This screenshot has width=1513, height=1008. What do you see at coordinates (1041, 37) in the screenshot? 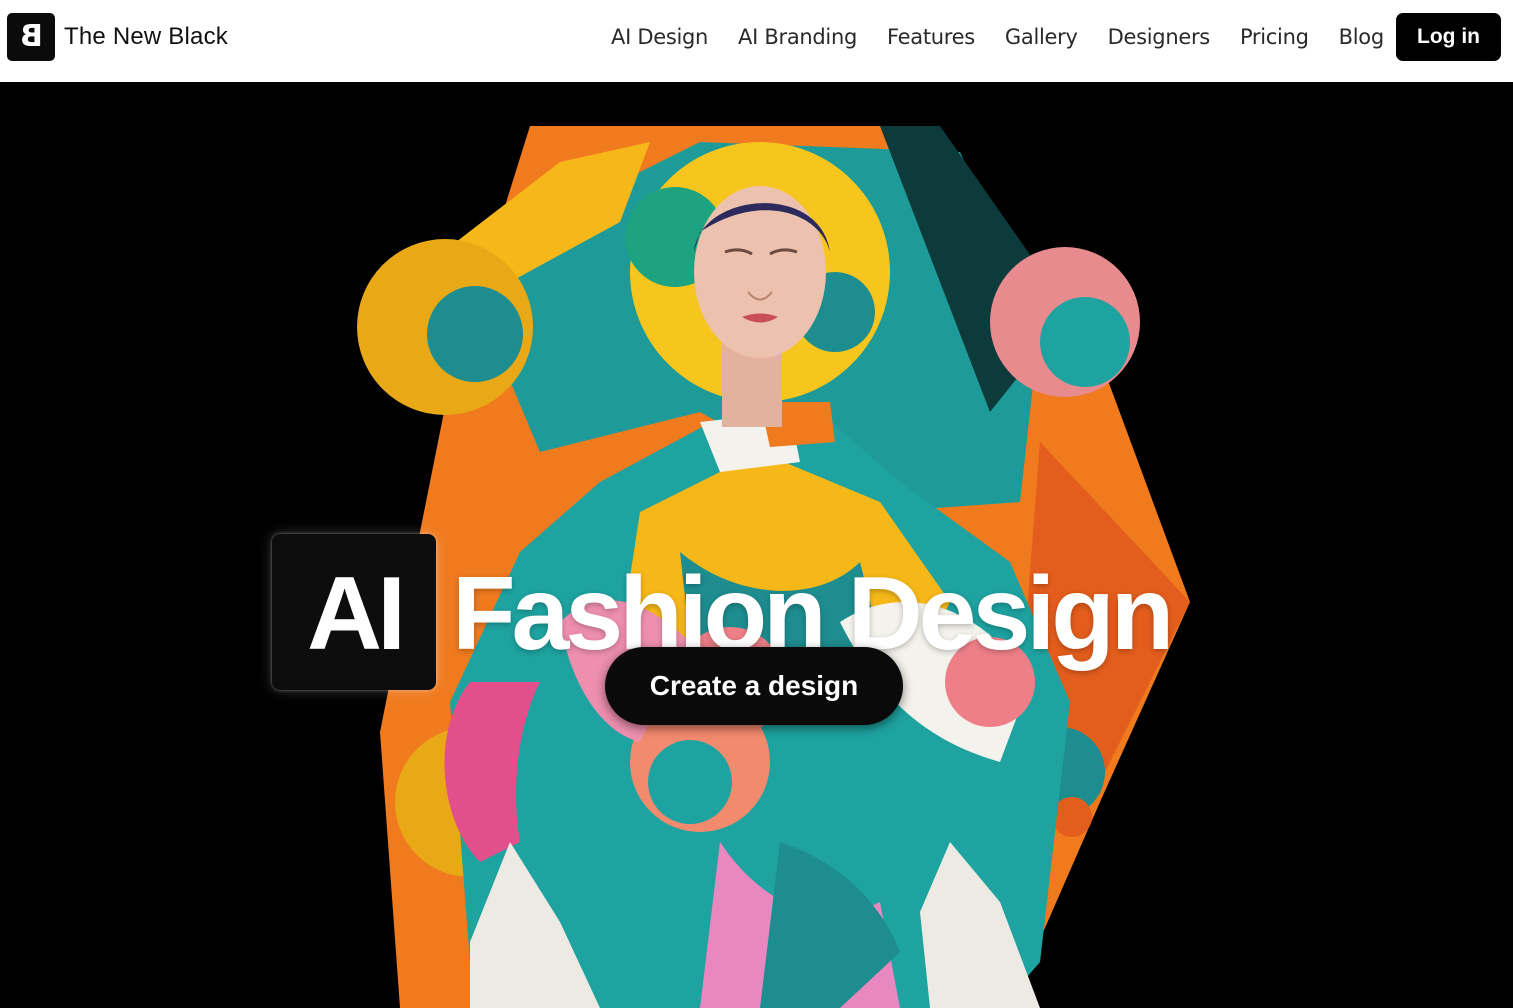
I see `nav-gallery: Gallery` at bounding box center [1041, 37].